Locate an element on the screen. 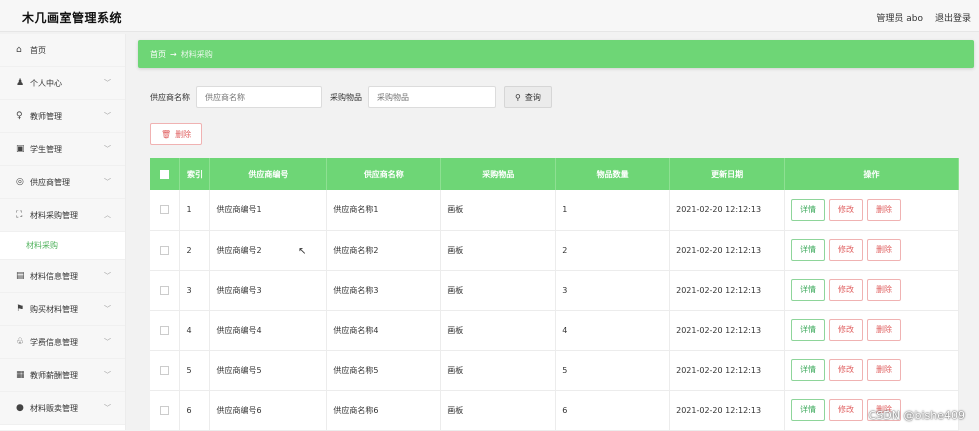 The image size is (979, 431). sidebar-item-sale: ●材料贩卖管理﹀ is located at coordinates (62, 408).